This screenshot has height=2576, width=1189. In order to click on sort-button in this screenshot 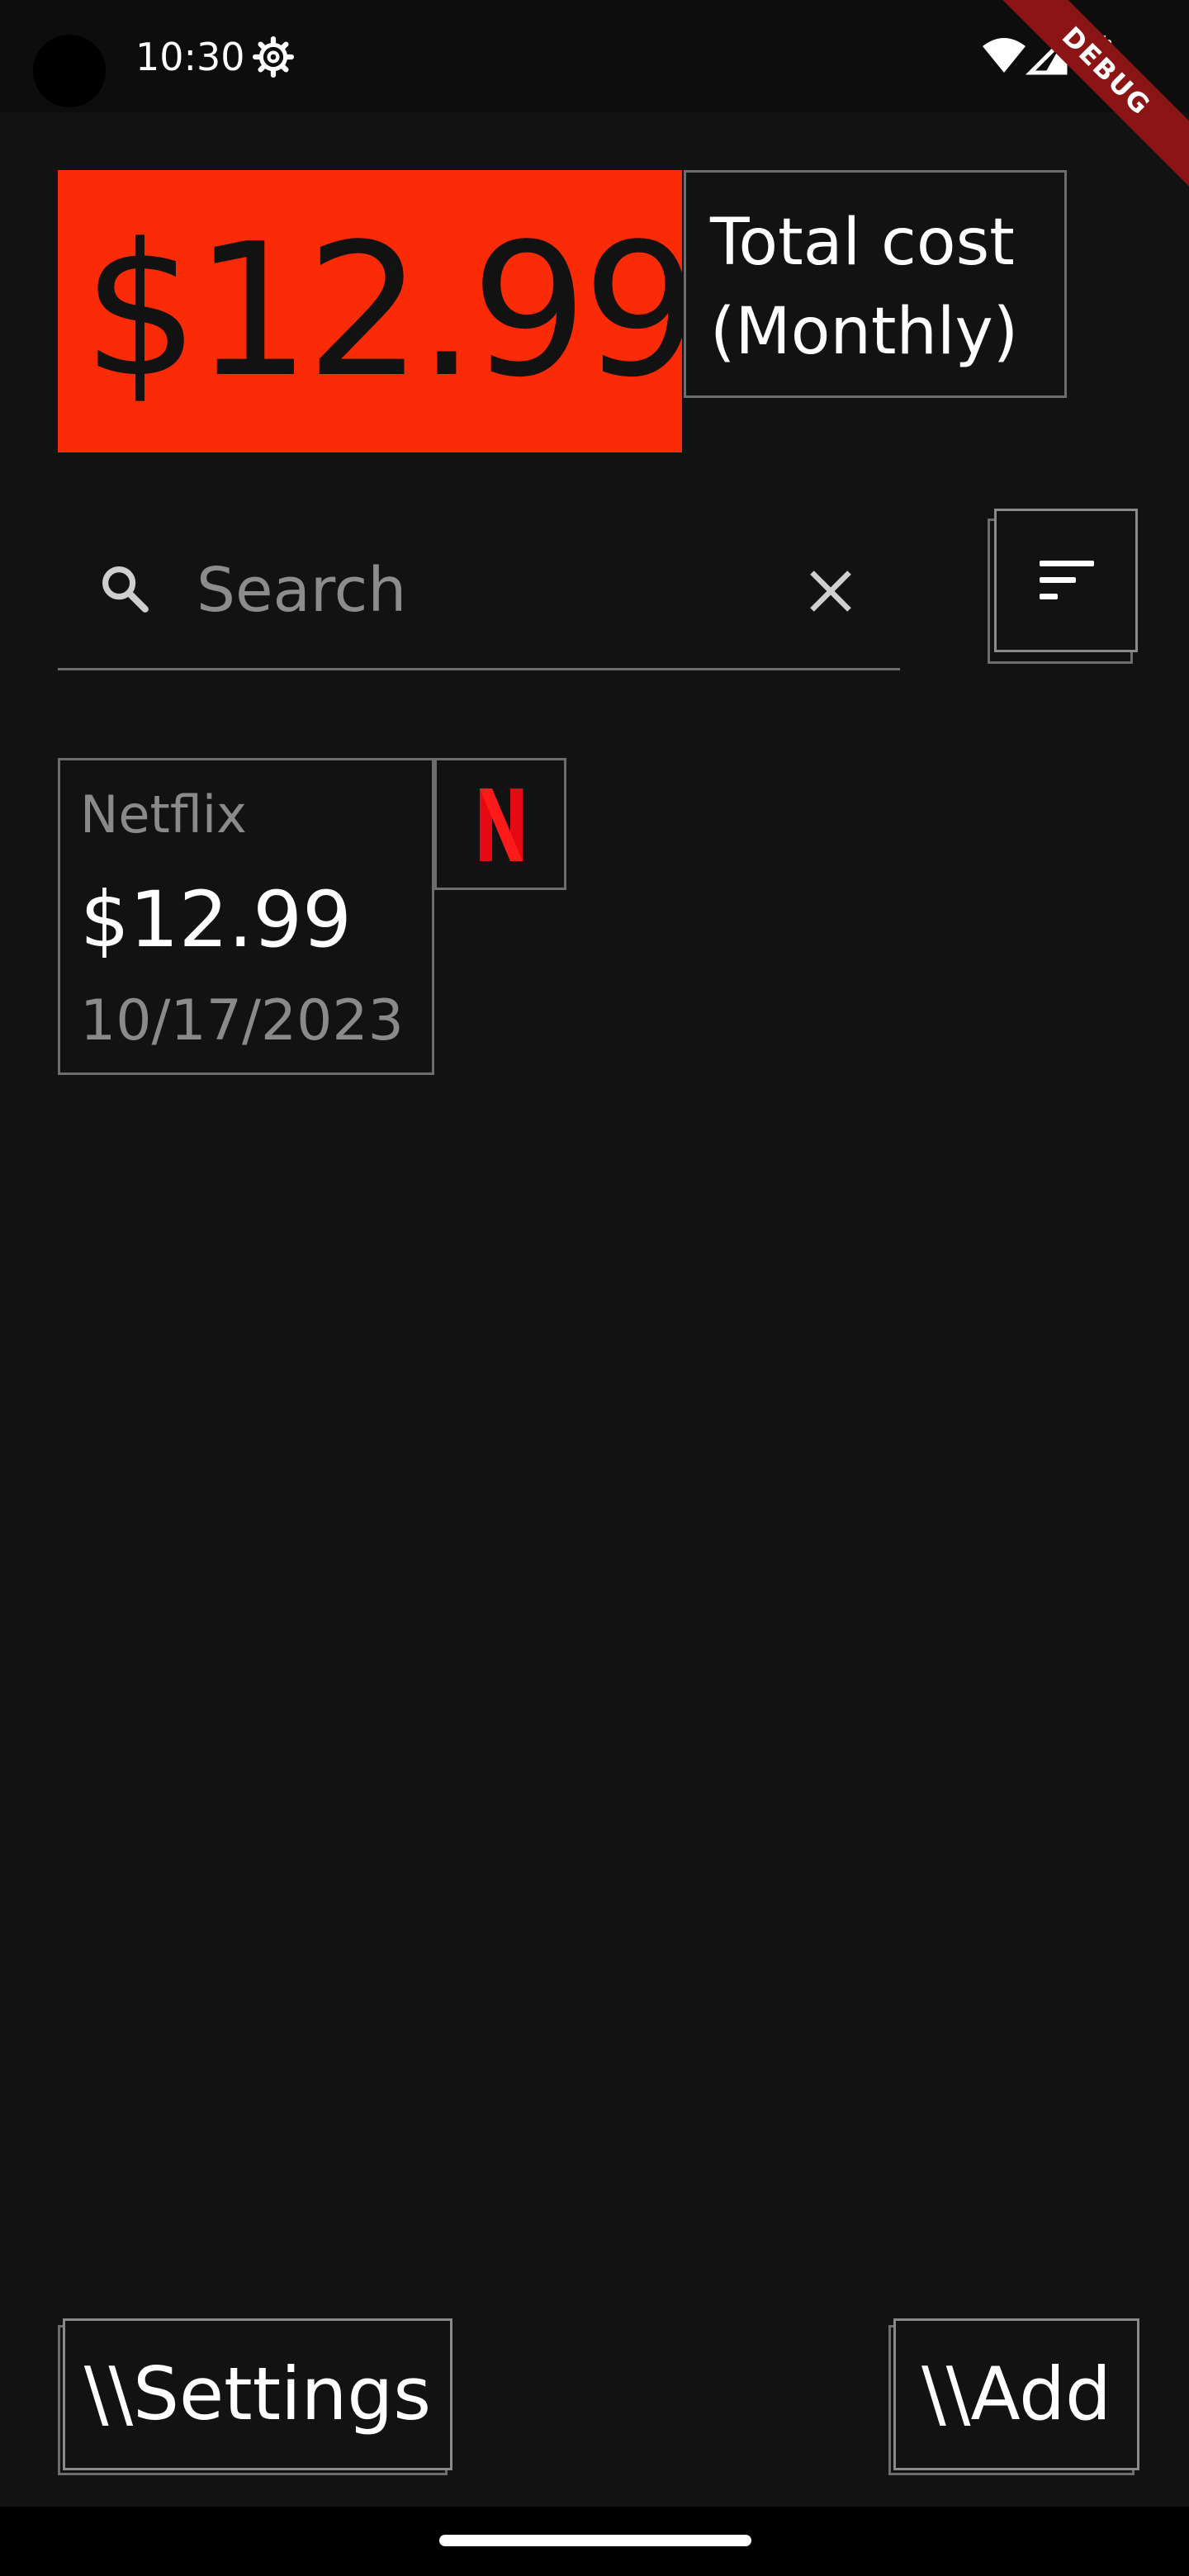, I will do `click(1066, 580)`.